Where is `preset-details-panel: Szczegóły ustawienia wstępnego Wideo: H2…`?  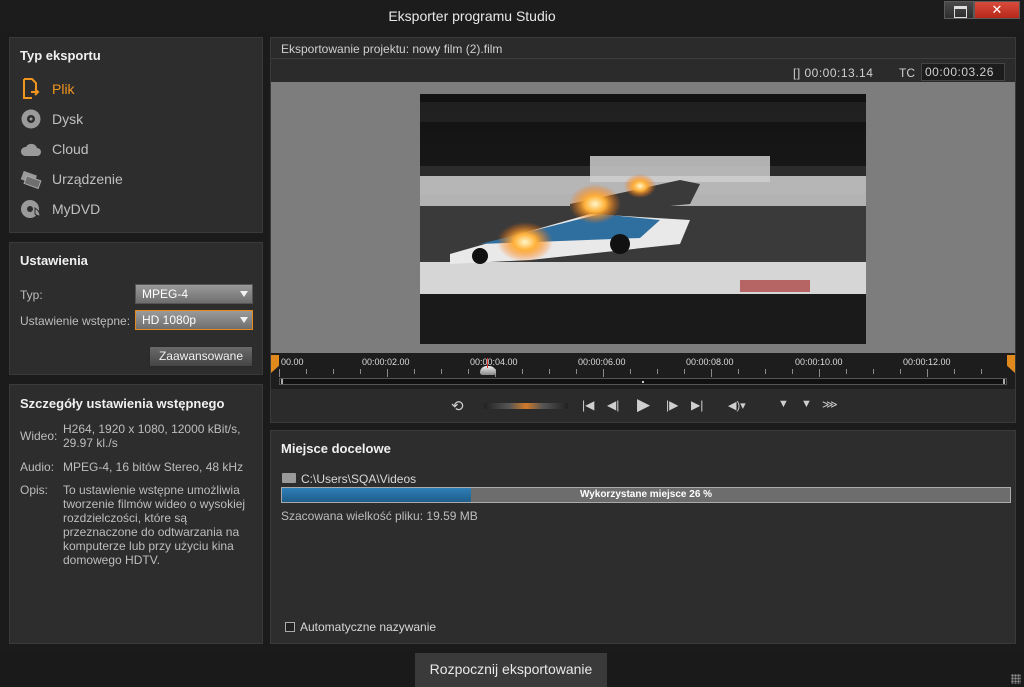
preset-details-panel: Szczegóły ustawienia wstępnego Wideo: H2… is located at coordinates (136, 514).